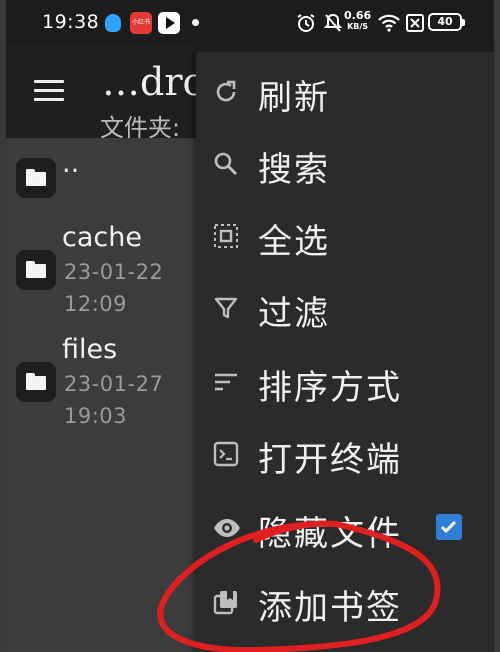 The width and height of the screenshot is (500, 652). I want to click on file-time: 19:03, so click(96, 416).